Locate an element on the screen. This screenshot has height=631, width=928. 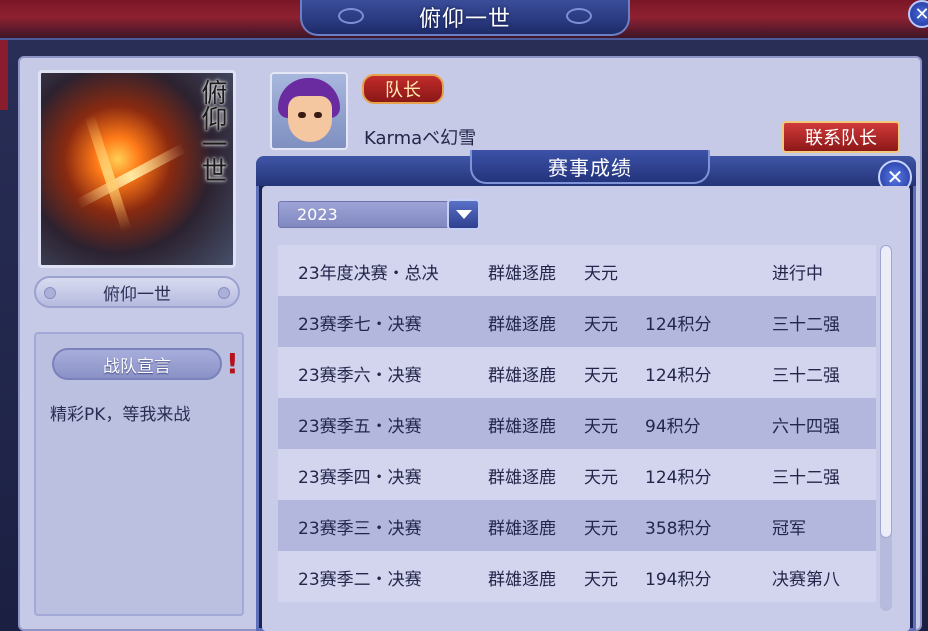
manifesto-label: 战队宣言 is located at coordinates (137, 366).